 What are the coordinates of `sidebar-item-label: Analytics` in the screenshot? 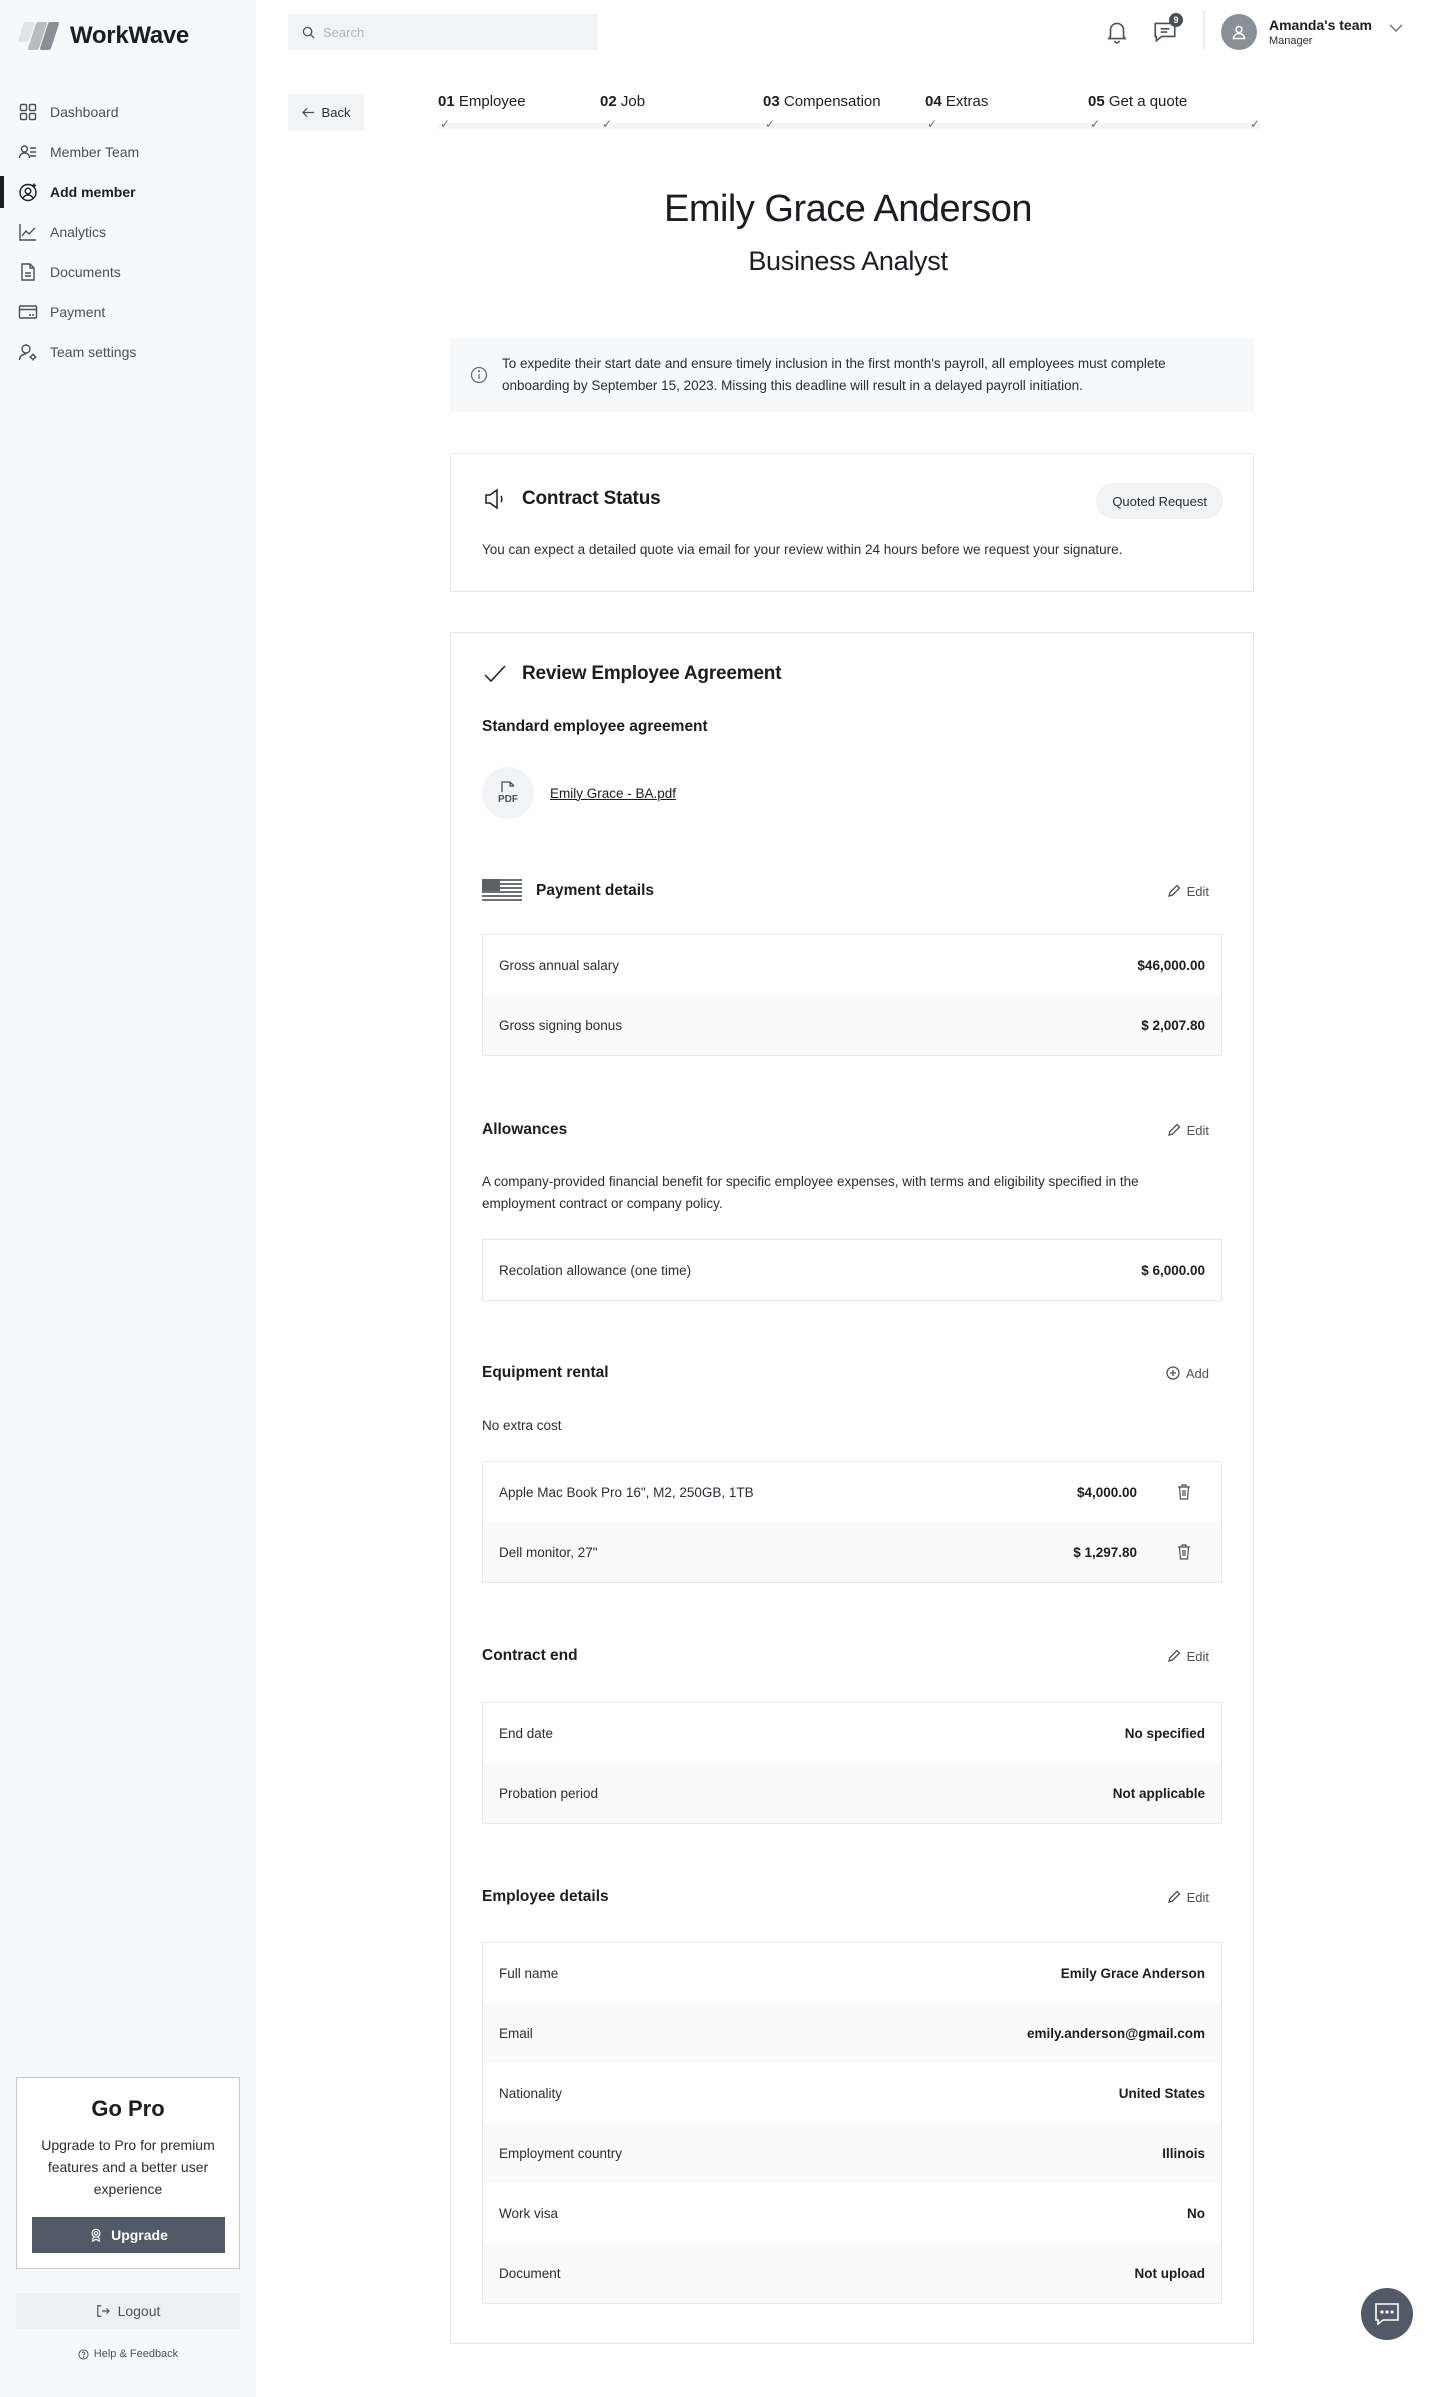 It's located at (78, 232).